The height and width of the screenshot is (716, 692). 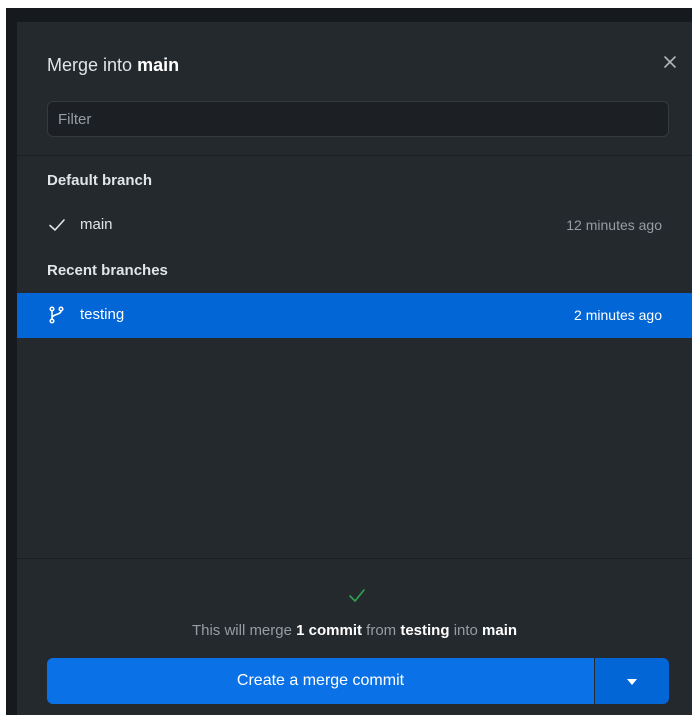 I want to click on summary-target-branch: main, so click(x=500, y=630).